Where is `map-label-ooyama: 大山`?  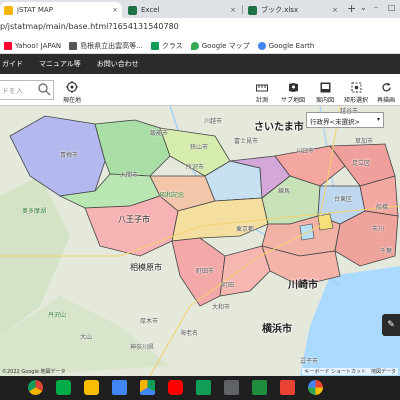 map-label-ooyama: 大山 is located at coordinates (86, 337).